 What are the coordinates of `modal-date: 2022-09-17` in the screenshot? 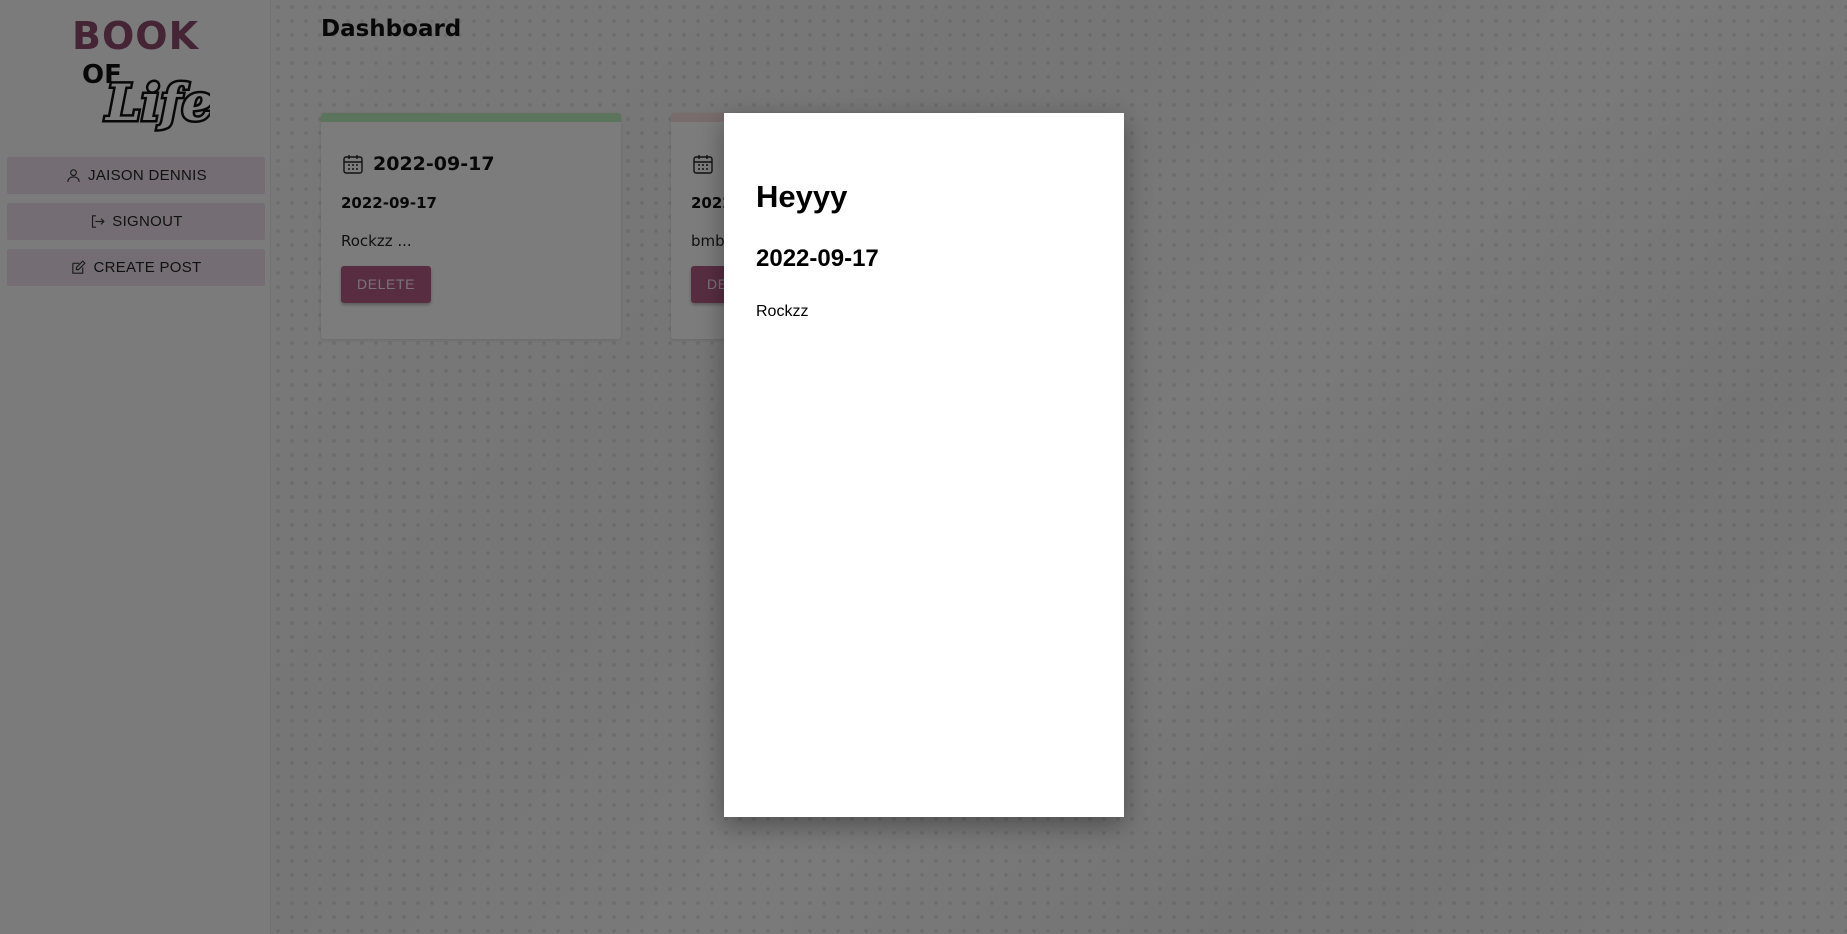 It's located at (817, 258).